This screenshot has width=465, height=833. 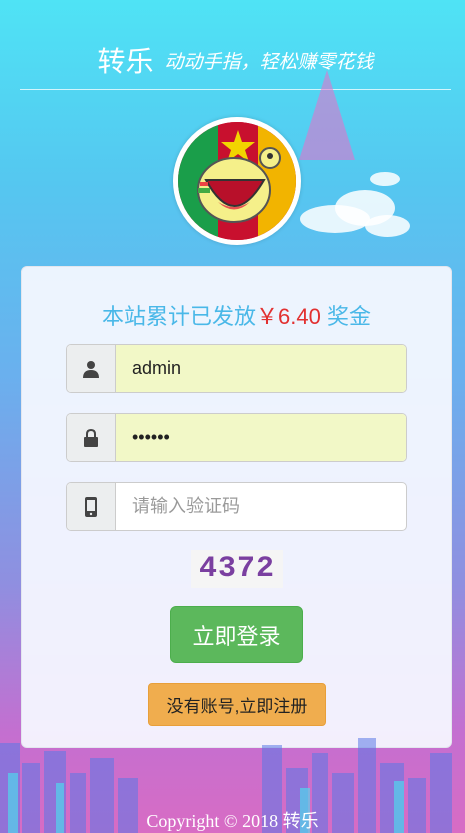 I want to click on payout-amount: ￥6.40, so click(x=288, y=316).